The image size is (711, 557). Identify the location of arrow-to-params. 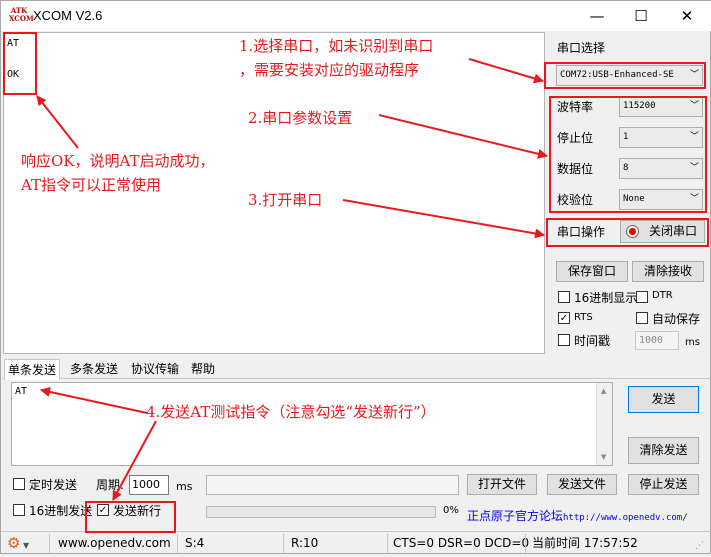
(463, 136).